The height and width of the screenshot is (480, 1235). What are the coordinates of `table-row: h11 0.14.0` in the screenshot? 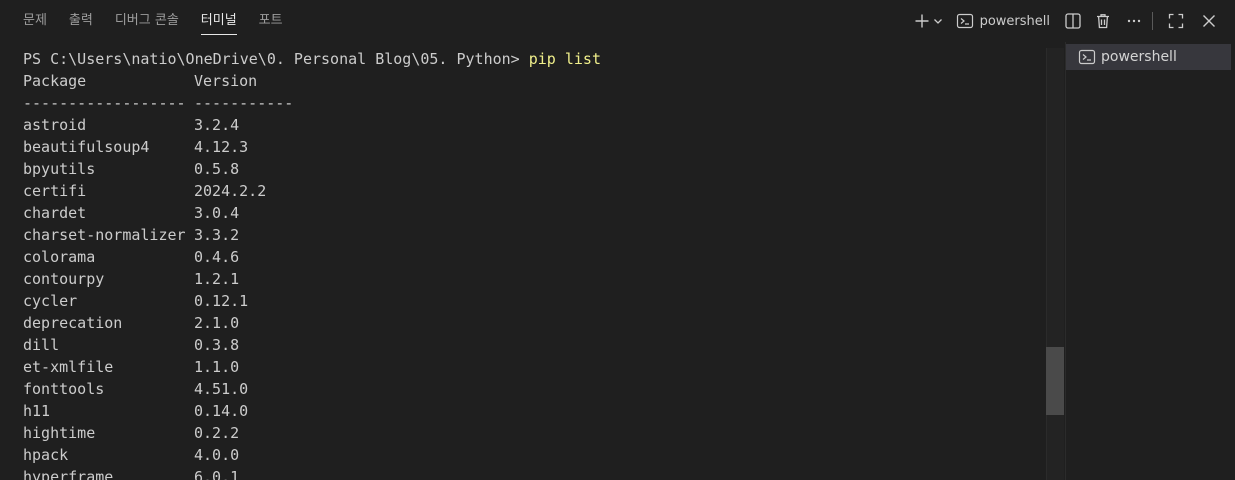 It's located at (530, 411).